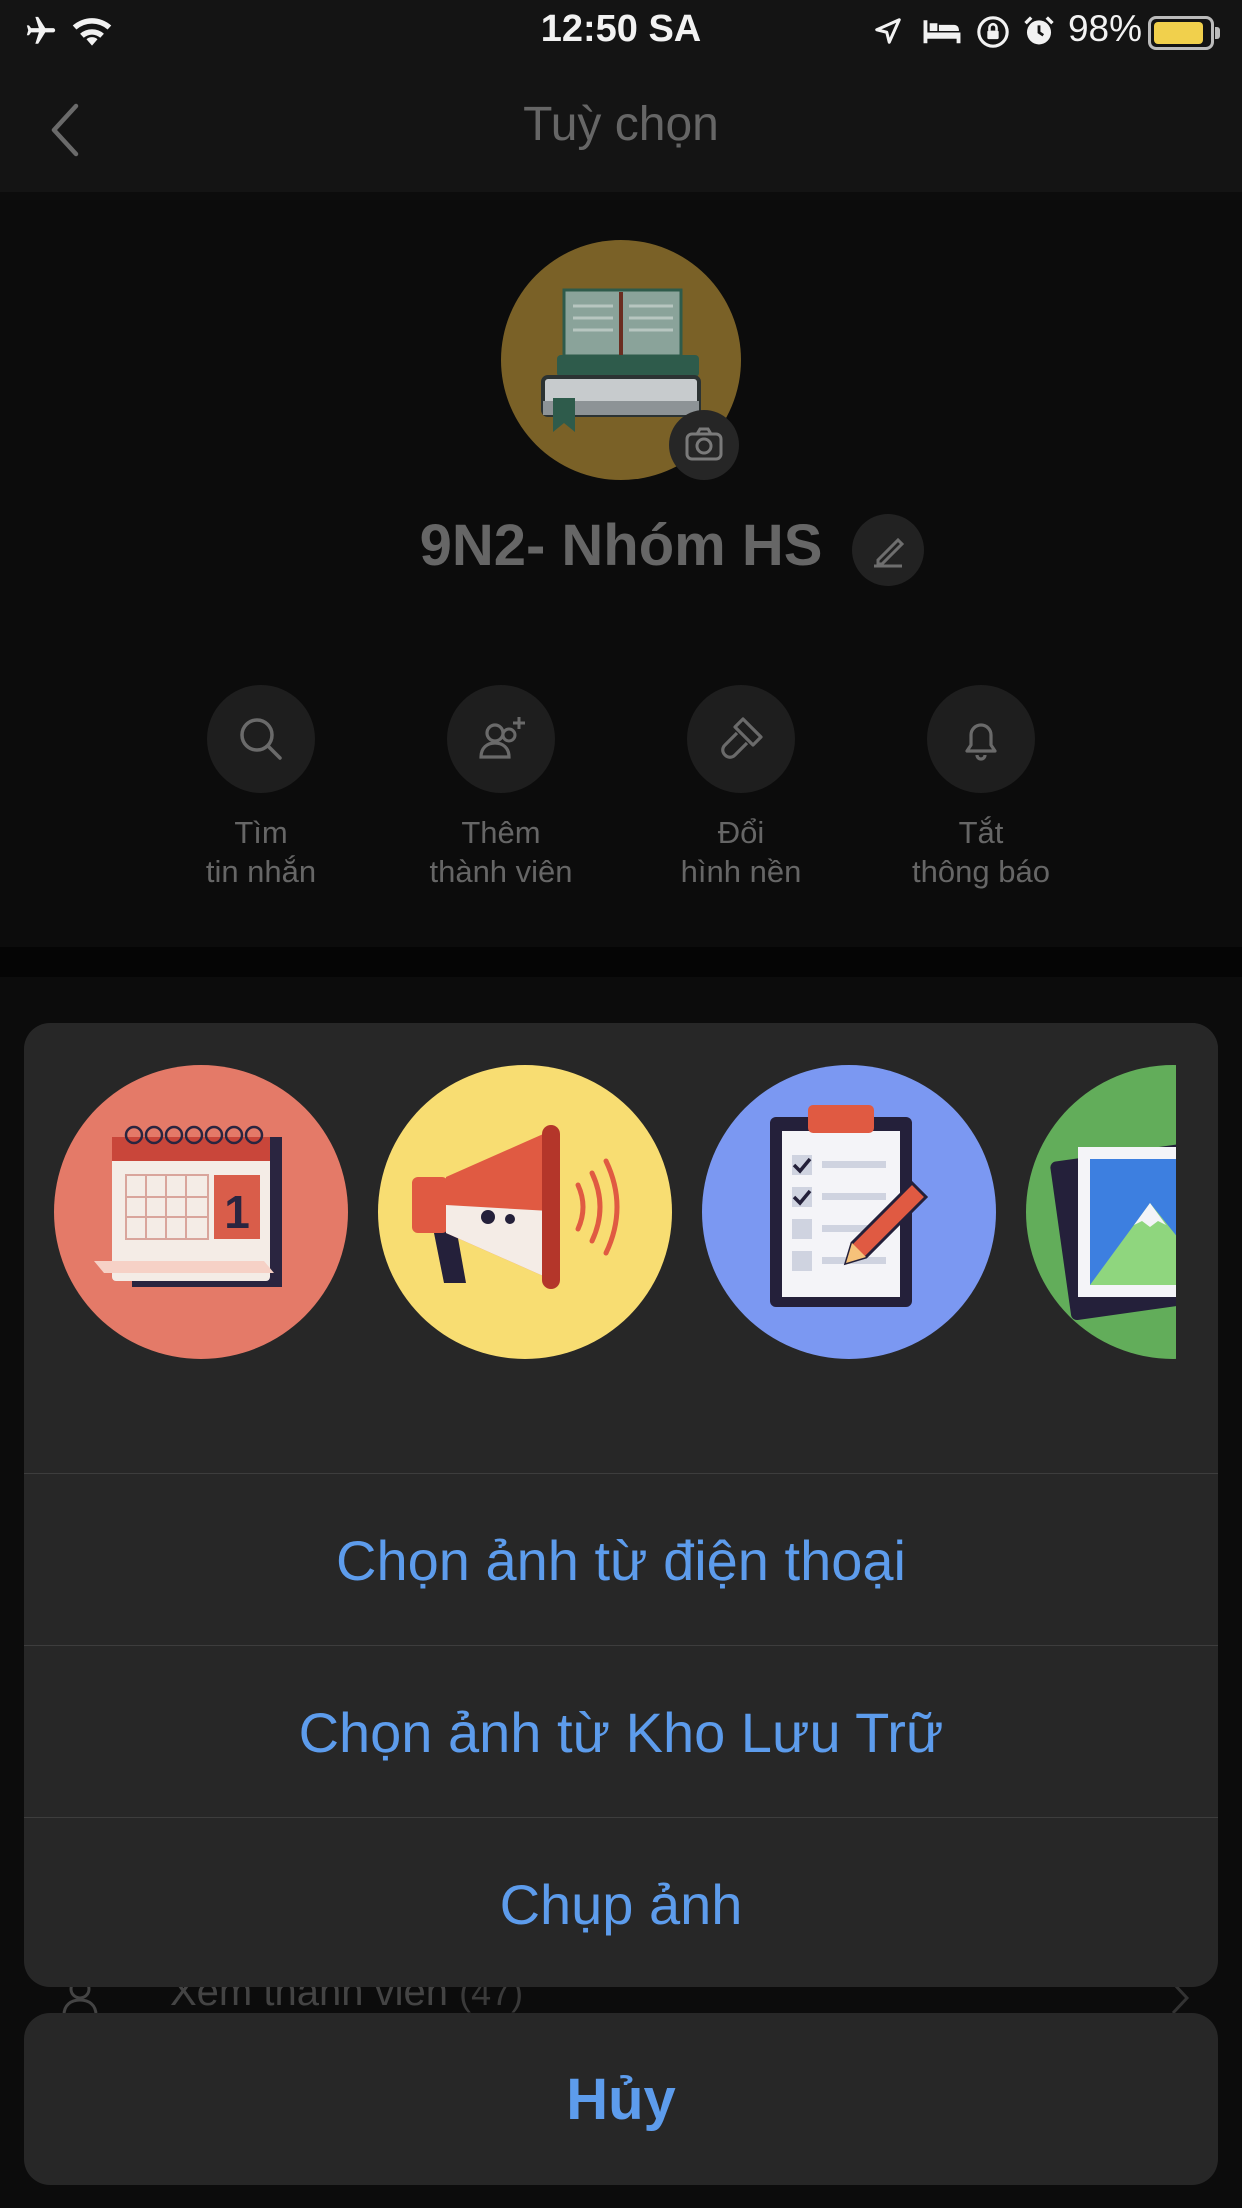 The image size is (1242, 2208). Describe the element at coordinates (621, 31) in the screenshot. I see `status-bar: 12:50 SA 98%` at that location.